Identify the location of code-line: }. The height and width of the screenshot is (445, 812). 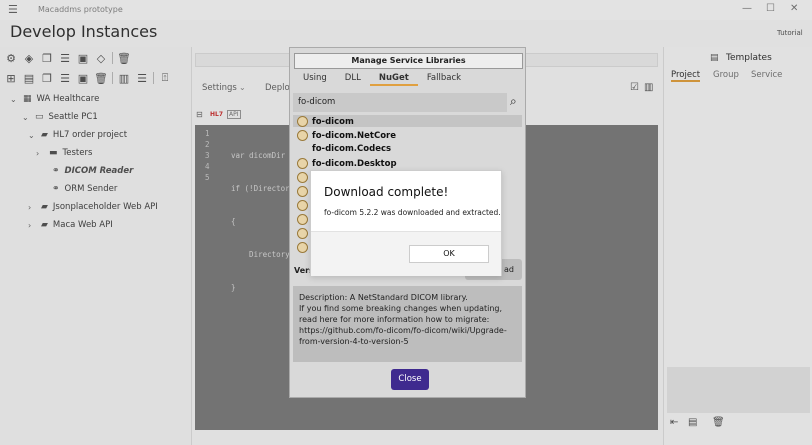
(233, 287).